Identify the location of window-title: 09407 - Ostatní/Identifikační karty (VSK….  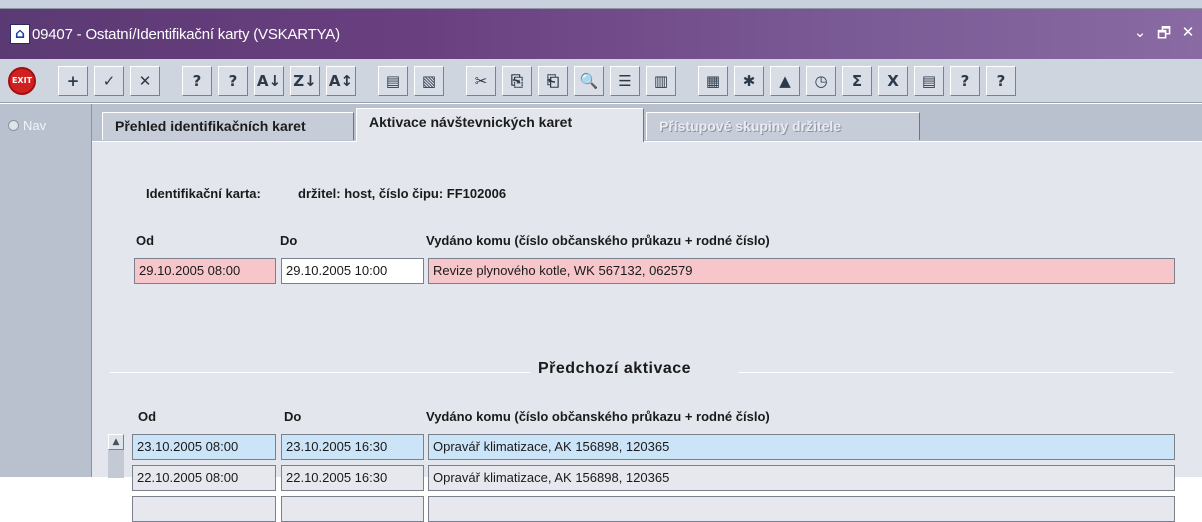
(186, 34).